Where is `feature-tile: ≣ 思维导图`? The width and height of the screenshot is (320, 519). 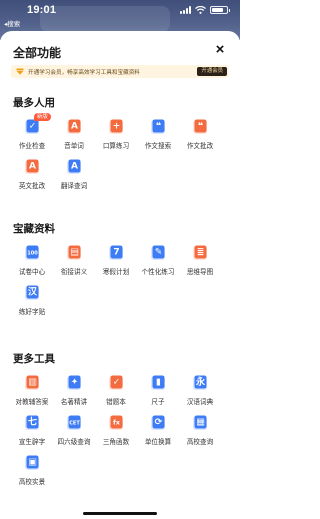 feature-tile: ≣ 思维导图 is located at coordinates (200, 263).